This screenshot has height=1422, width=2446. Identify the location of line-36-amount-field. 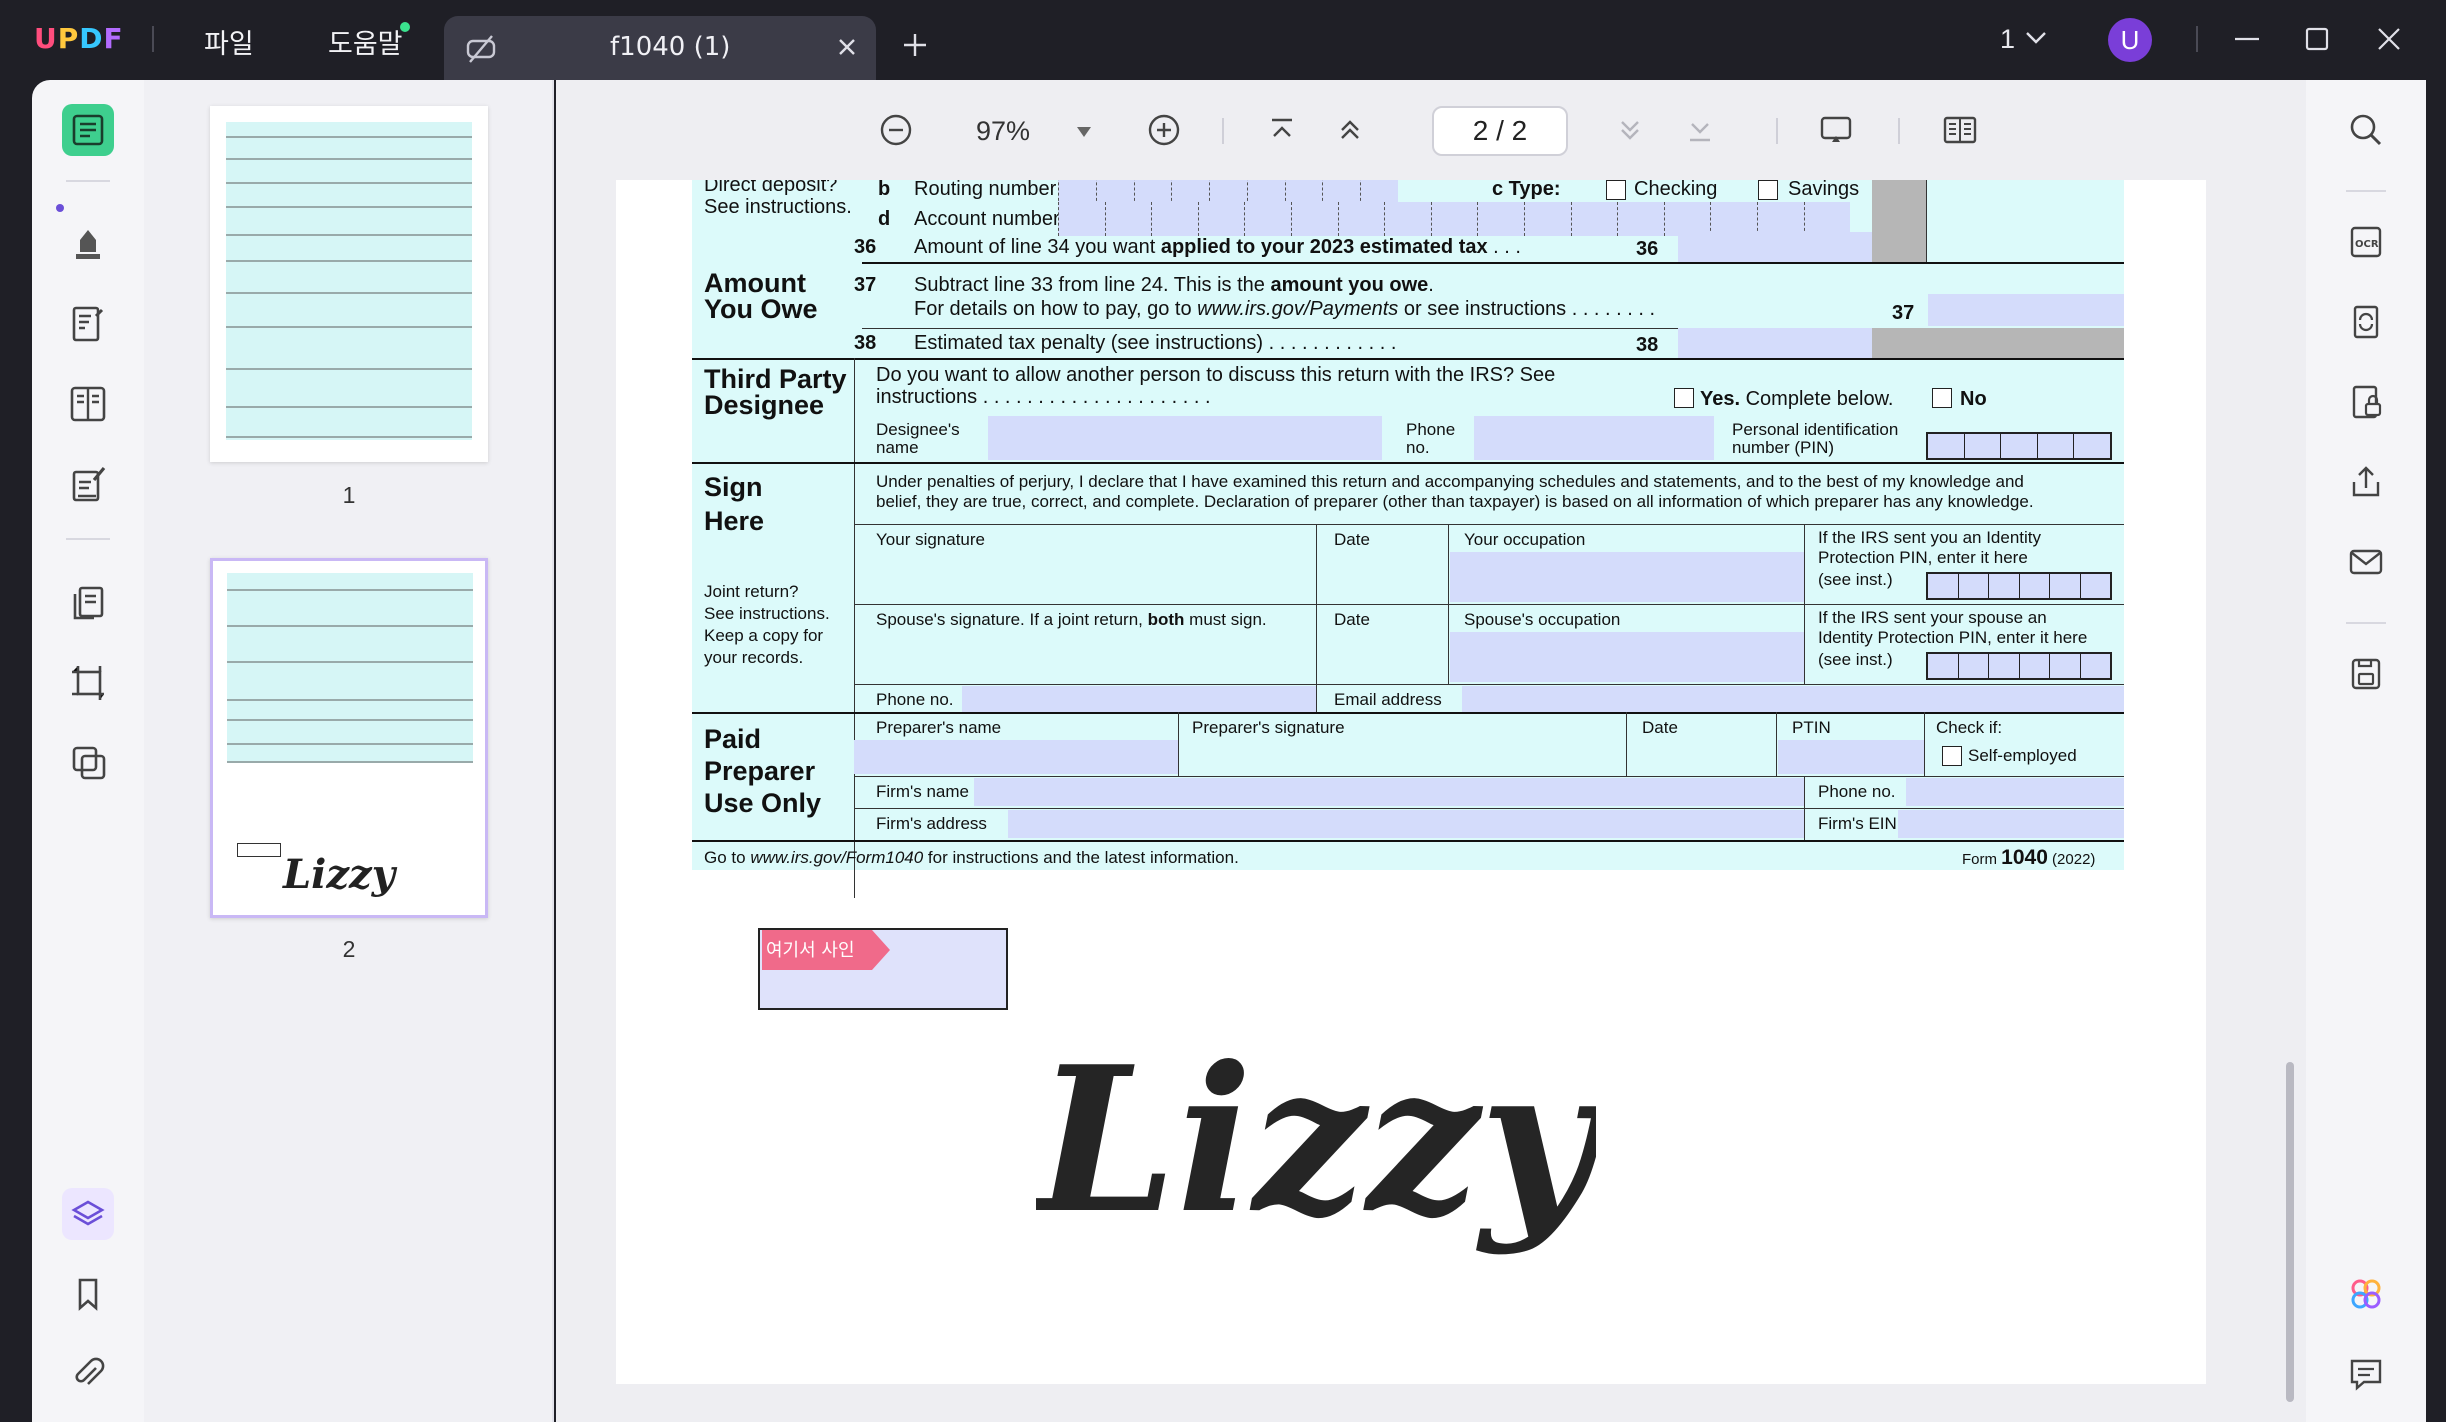
(1775, 247).